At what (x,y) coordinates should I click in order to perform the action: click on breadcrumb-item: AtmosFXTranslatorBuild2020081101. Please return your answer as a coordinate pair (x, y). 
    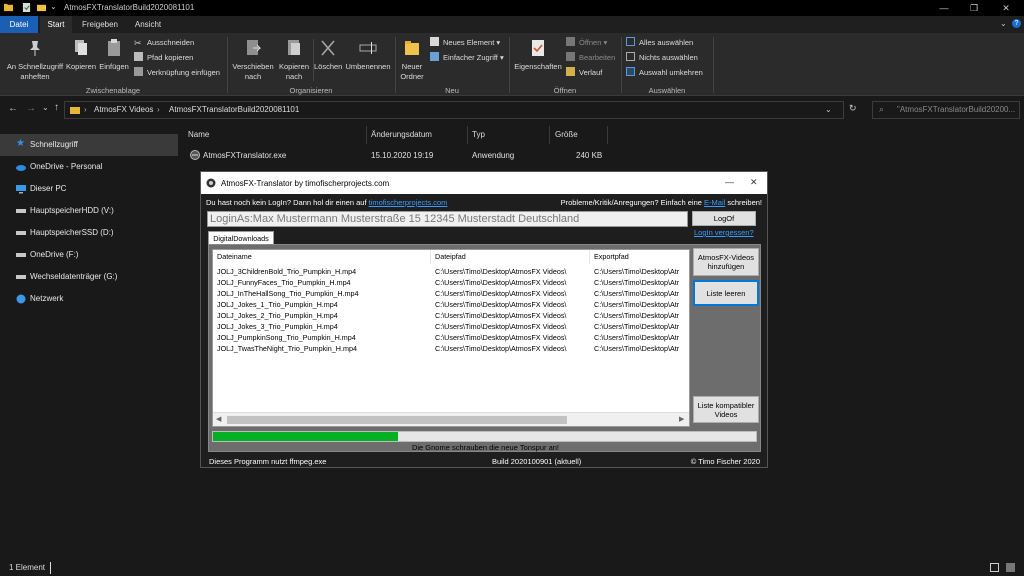
    Looking at the image, I should click on (234, 109).